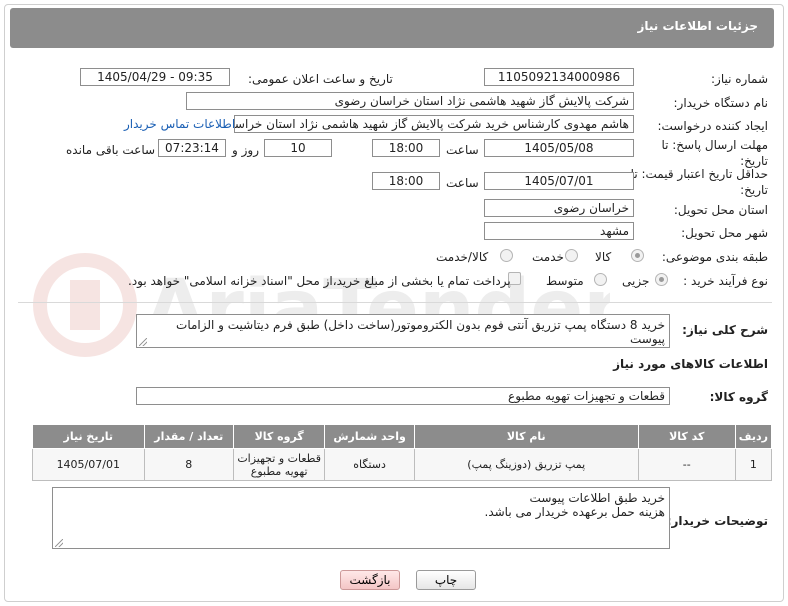 The image size is (788, 606). I want to click on print-button: چاپ, so click(446, 580).